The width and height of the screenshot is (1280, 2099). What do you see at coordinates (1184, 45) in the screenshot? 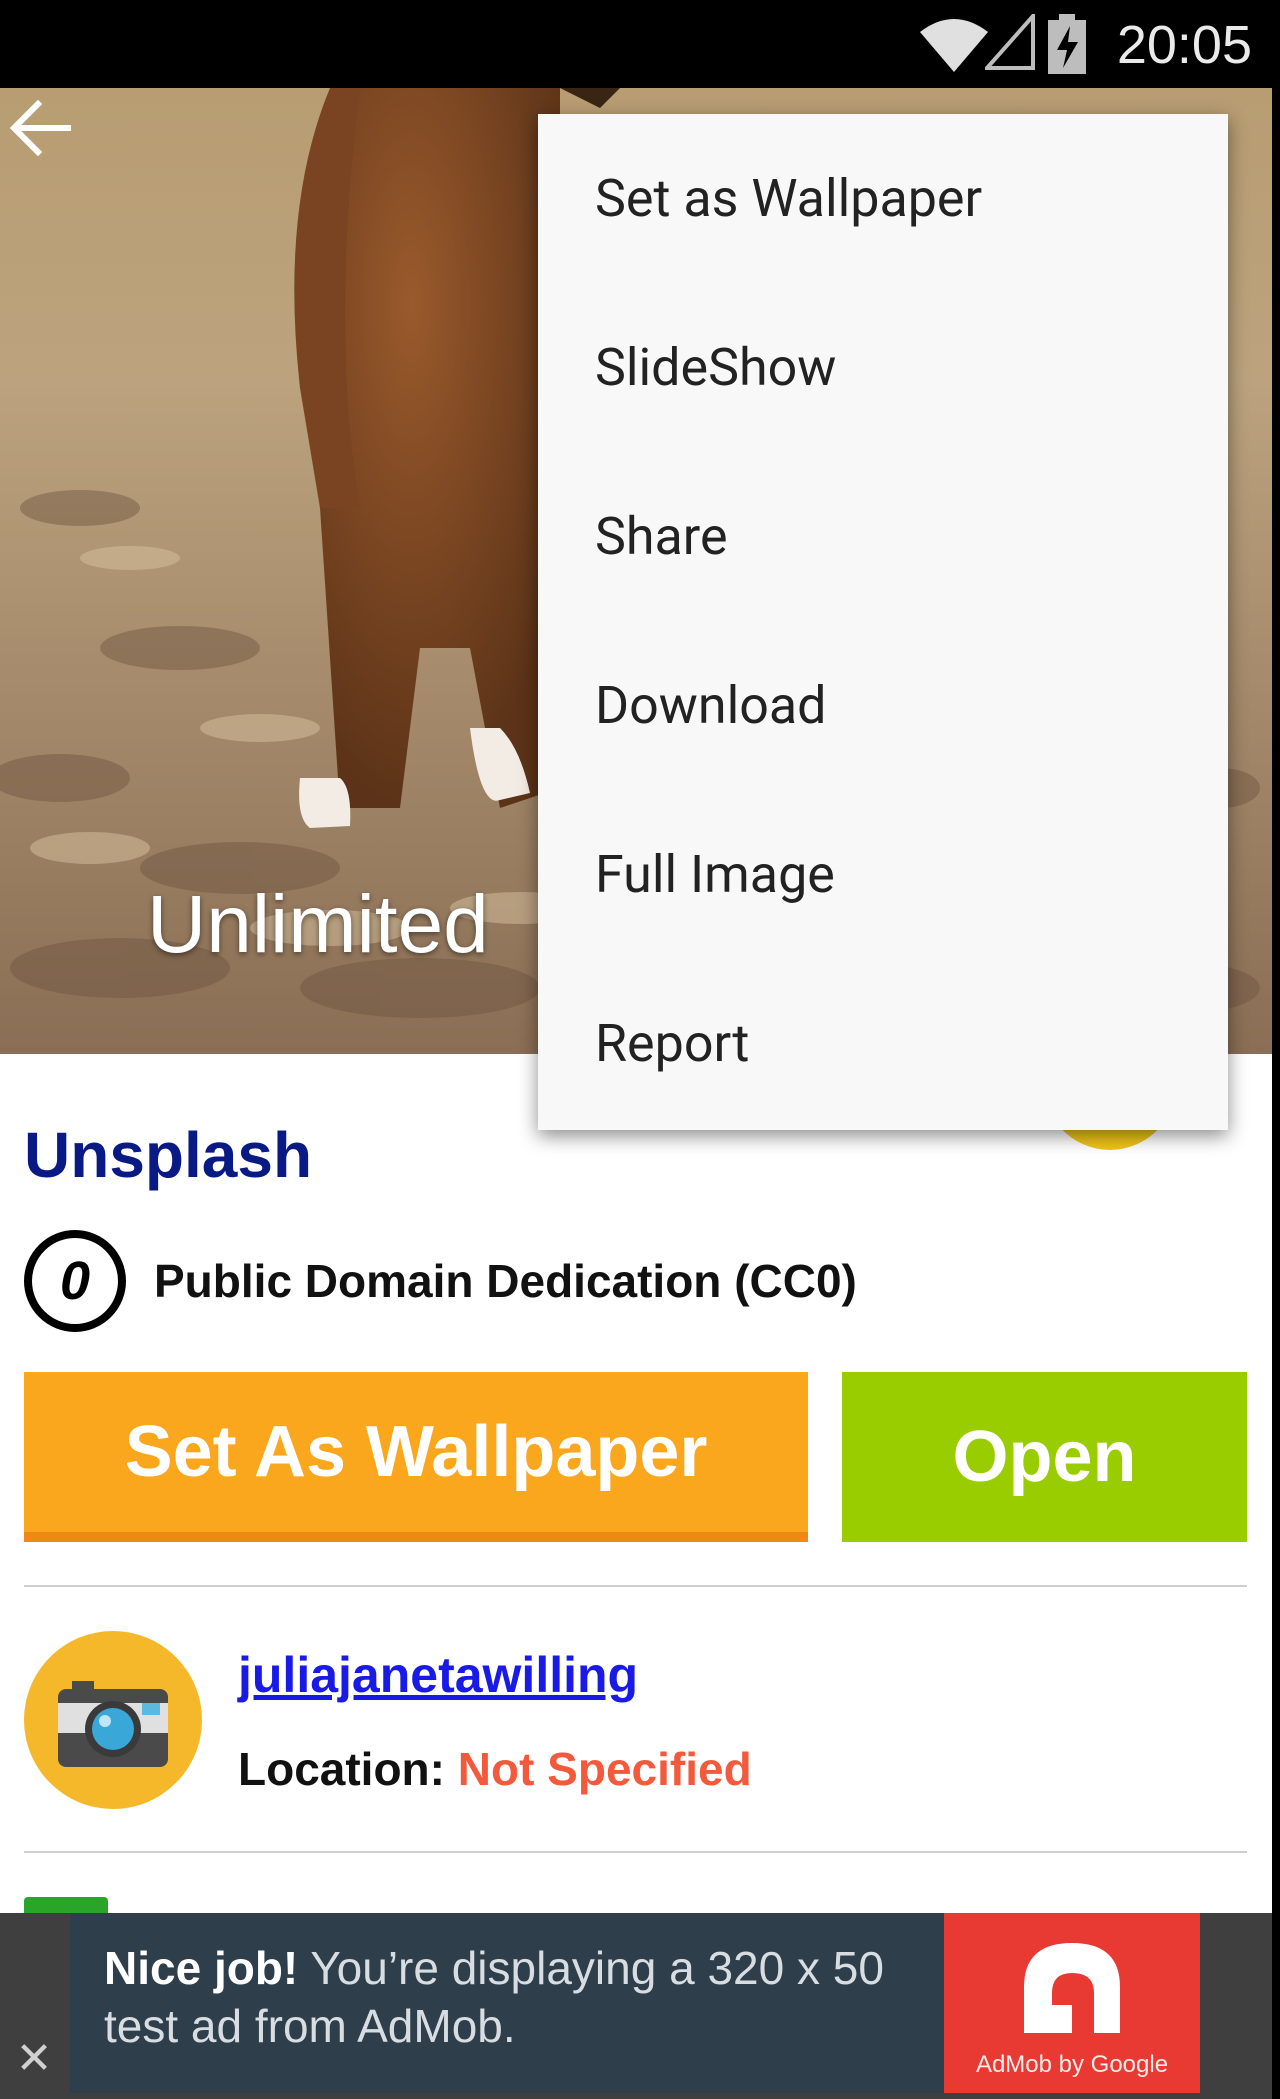
I see `clock: 20:05` at bounding box center [1184, 45].